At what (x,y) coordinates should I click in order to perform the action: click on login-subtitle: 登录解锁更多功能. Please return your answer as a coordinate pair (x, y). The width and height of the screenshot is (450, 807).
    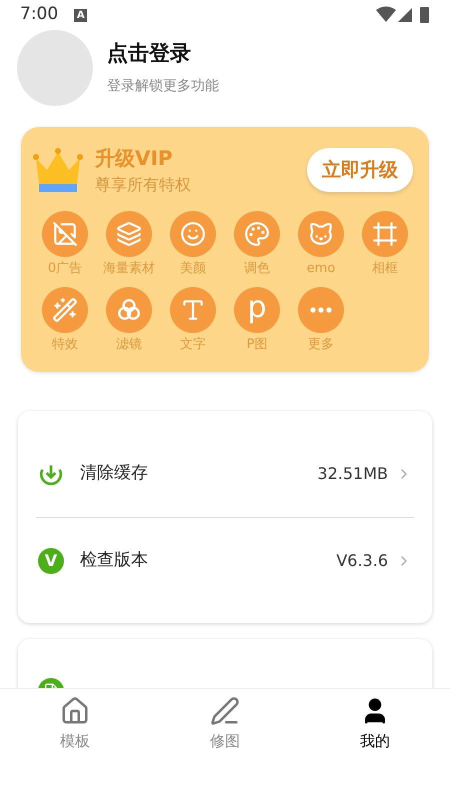
    Looking at the image, I should click on (163, 86).